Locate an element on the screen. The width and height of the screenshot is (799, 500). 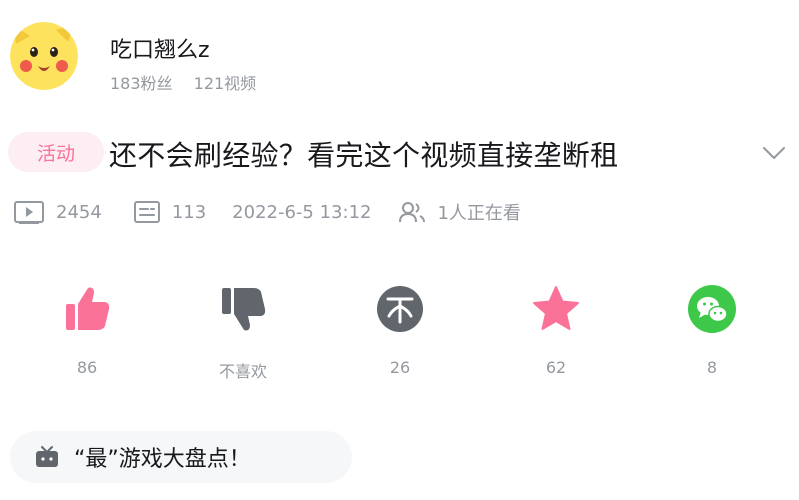
topic-text: “最”游戏大盘点！ is located at coordinates (162, 459).